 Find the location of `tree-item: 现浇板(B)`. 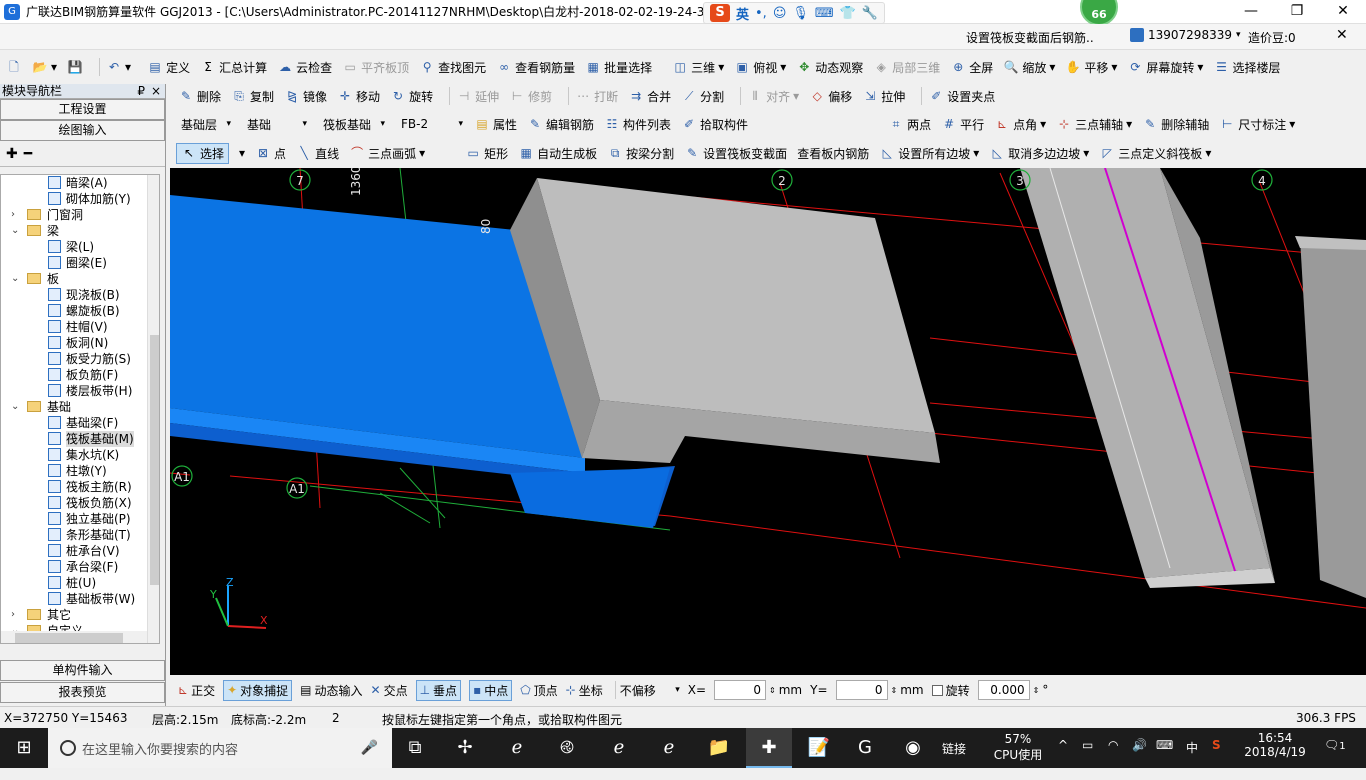

tree-item: 现浇板(B) is located at coordinates (80, 295).